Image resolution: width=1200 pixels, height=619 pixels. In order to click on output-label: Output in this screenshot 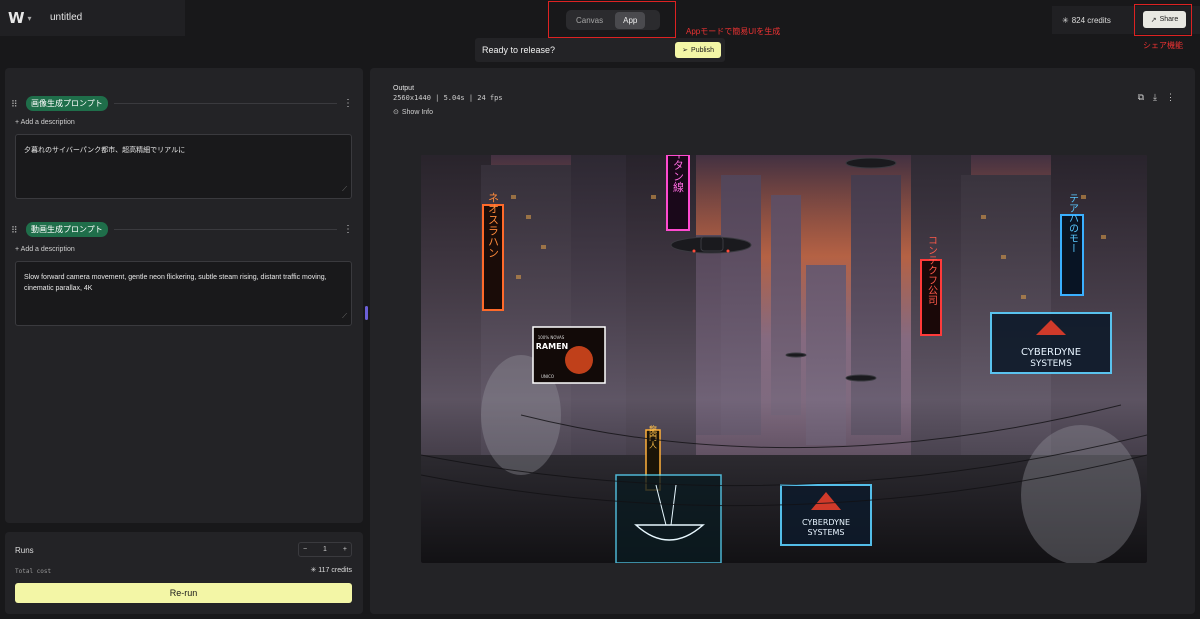, I will do `click(404, 88)`.